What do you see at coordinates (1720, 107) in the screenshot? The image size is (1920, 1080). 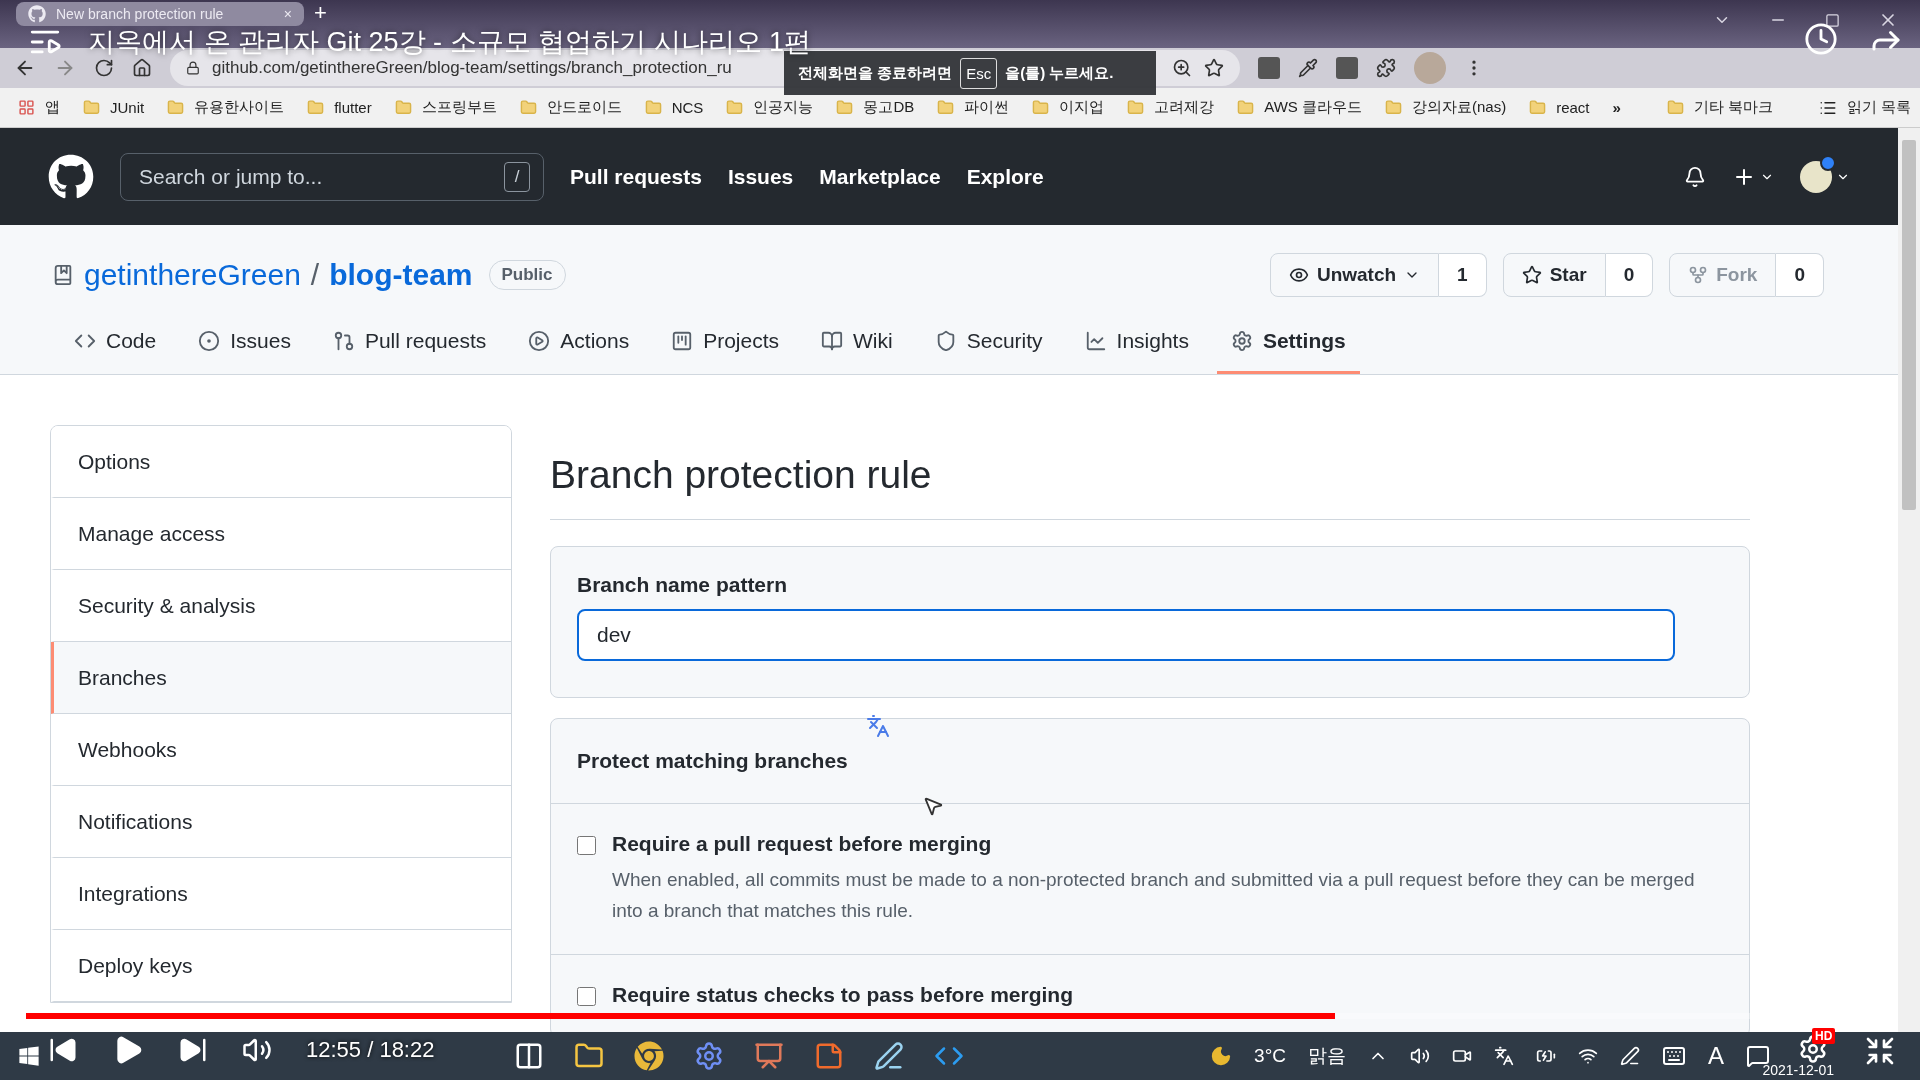 I see `bookmark: 기타 북마크` at bounding box center [1720, 107].